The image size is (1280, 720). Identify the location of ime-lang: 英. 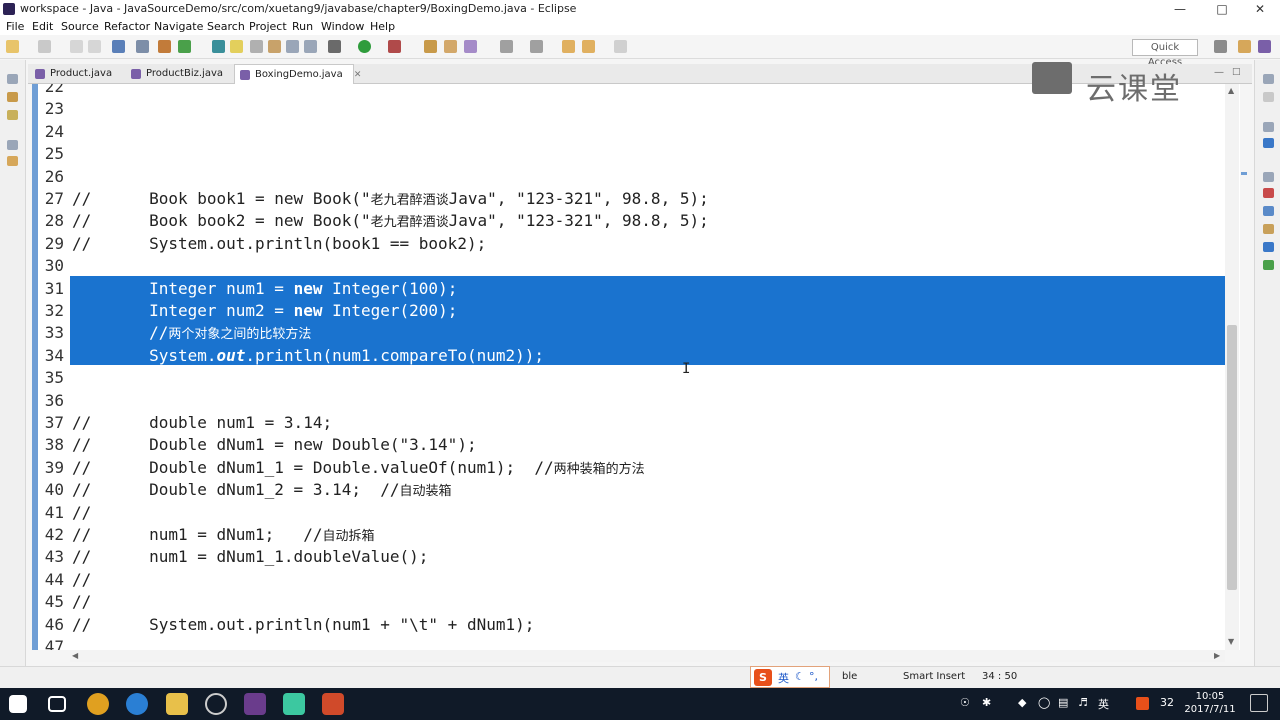
(783, 678).